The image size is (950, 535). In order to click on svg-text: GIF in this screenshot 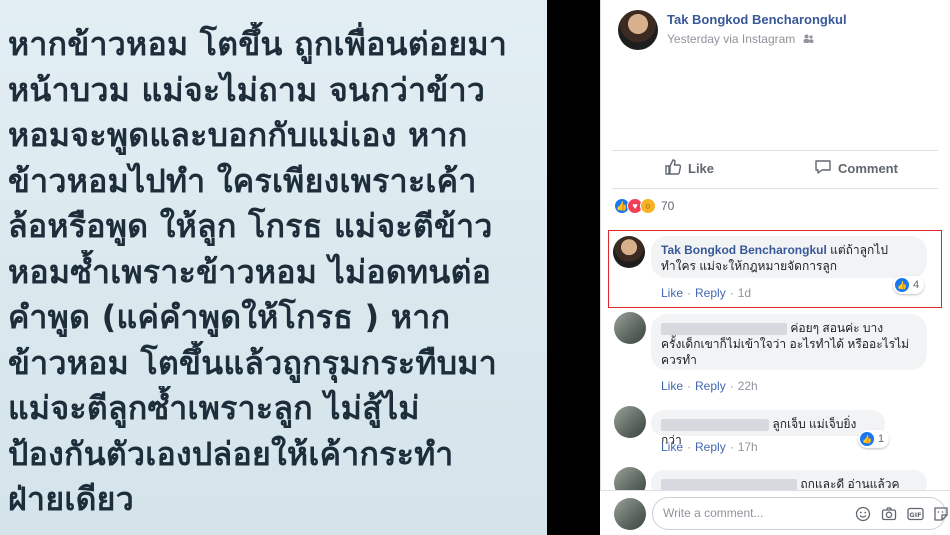, I will do `click(915, 515)`.